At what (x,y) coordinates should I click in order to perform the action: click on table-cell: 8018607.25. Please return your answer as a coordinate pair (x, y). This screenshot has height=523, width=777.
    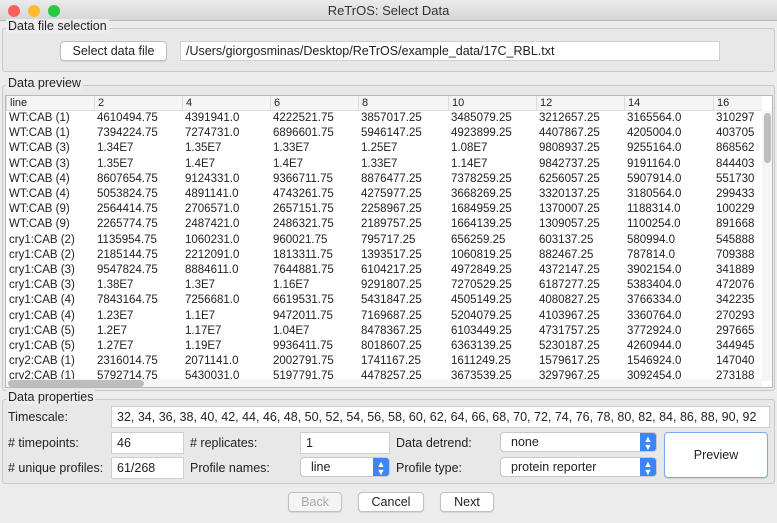
    Looking at the image, I should click on (391, 346).